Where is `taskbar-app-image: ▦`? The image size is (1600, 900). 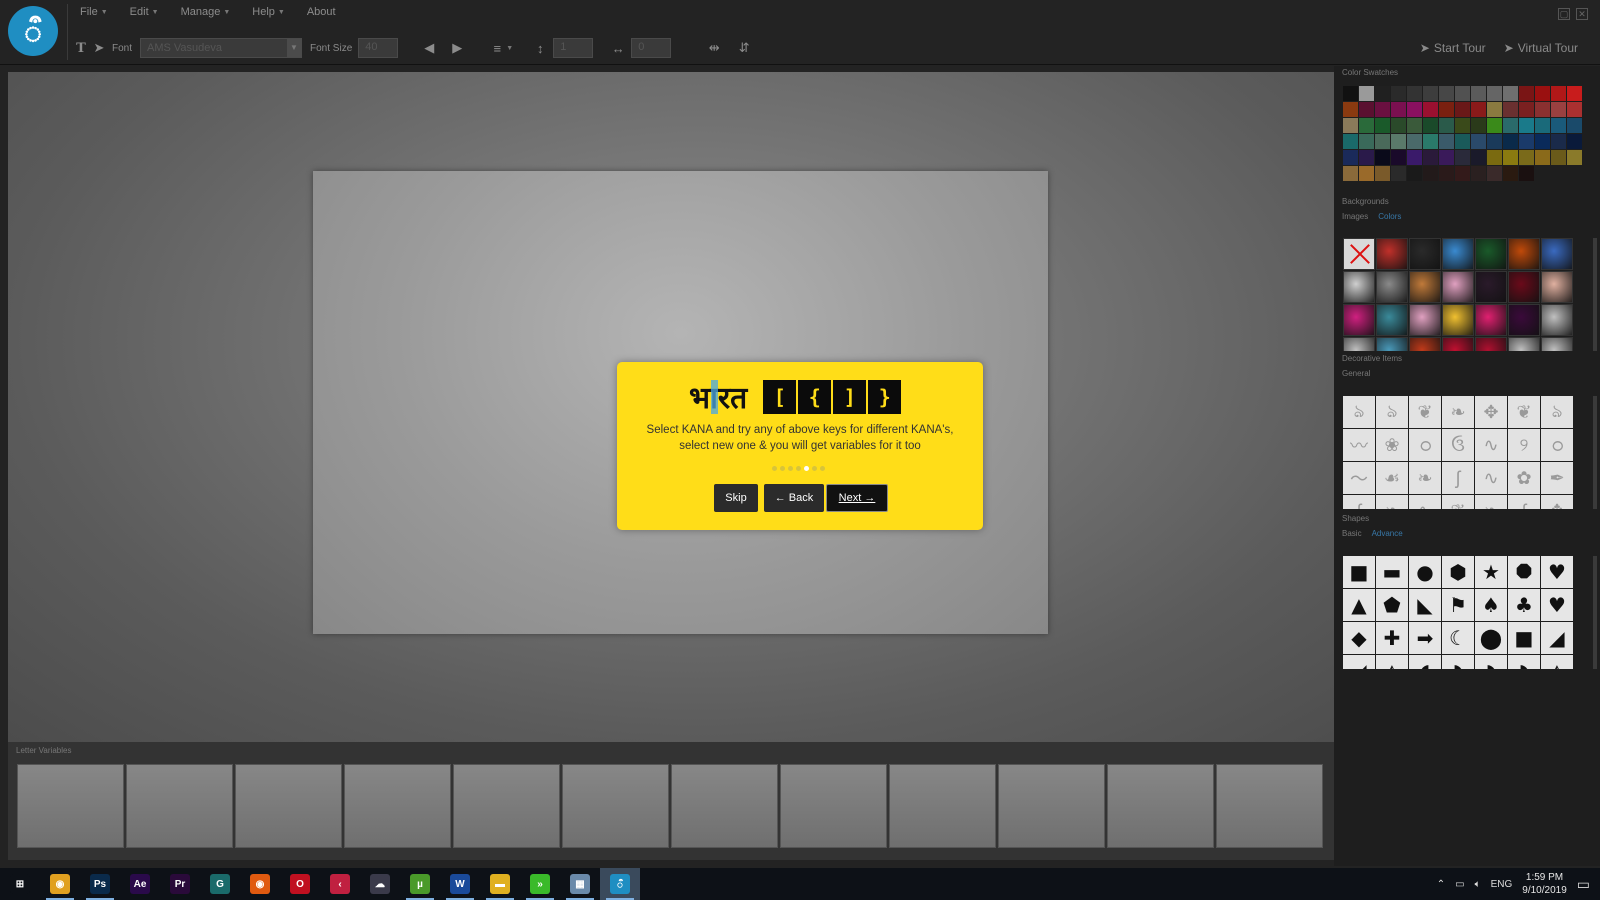 taskbar-app-image: ▦ is located at coordinates (580, 884).